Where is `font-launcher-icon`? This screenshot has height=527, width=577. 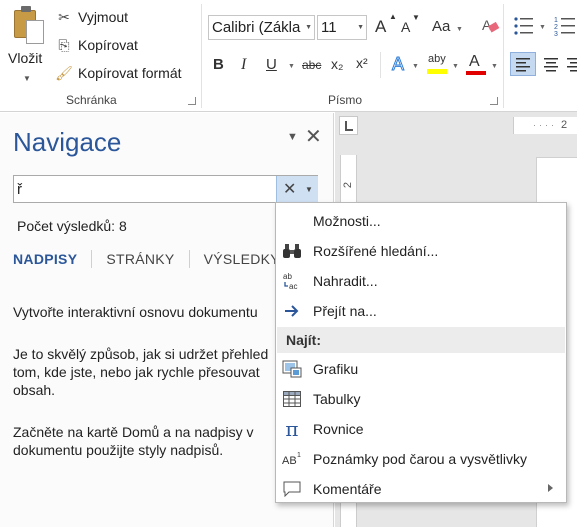
font-launcher-icon is located at coordinates (494, 101).